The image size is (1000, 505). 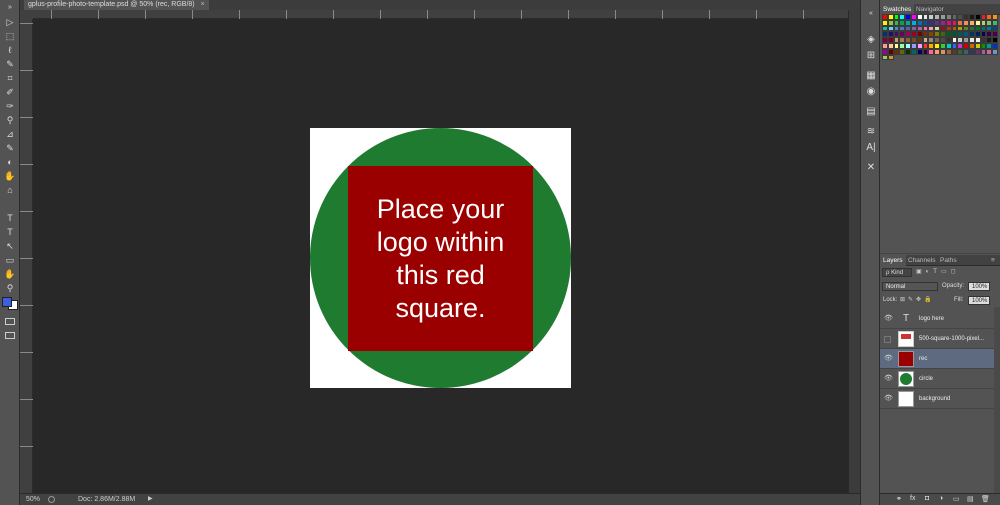 I want to click on status-menu-arrow-icon: ▶, so click(x=150, y=499).